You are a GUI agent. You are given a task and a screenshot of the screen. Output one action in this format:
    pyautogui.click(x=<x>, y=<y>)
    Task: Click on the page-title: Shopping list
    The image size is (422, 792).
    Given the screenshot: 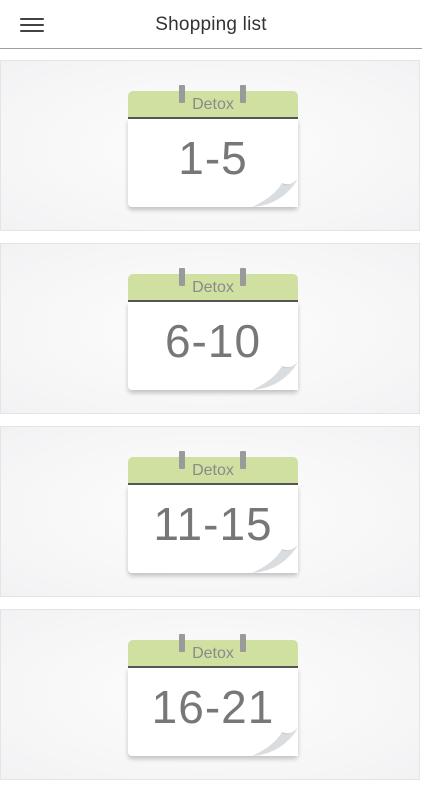 What is the action you would take?
    pyautogui.click(x=211, y=24)
    